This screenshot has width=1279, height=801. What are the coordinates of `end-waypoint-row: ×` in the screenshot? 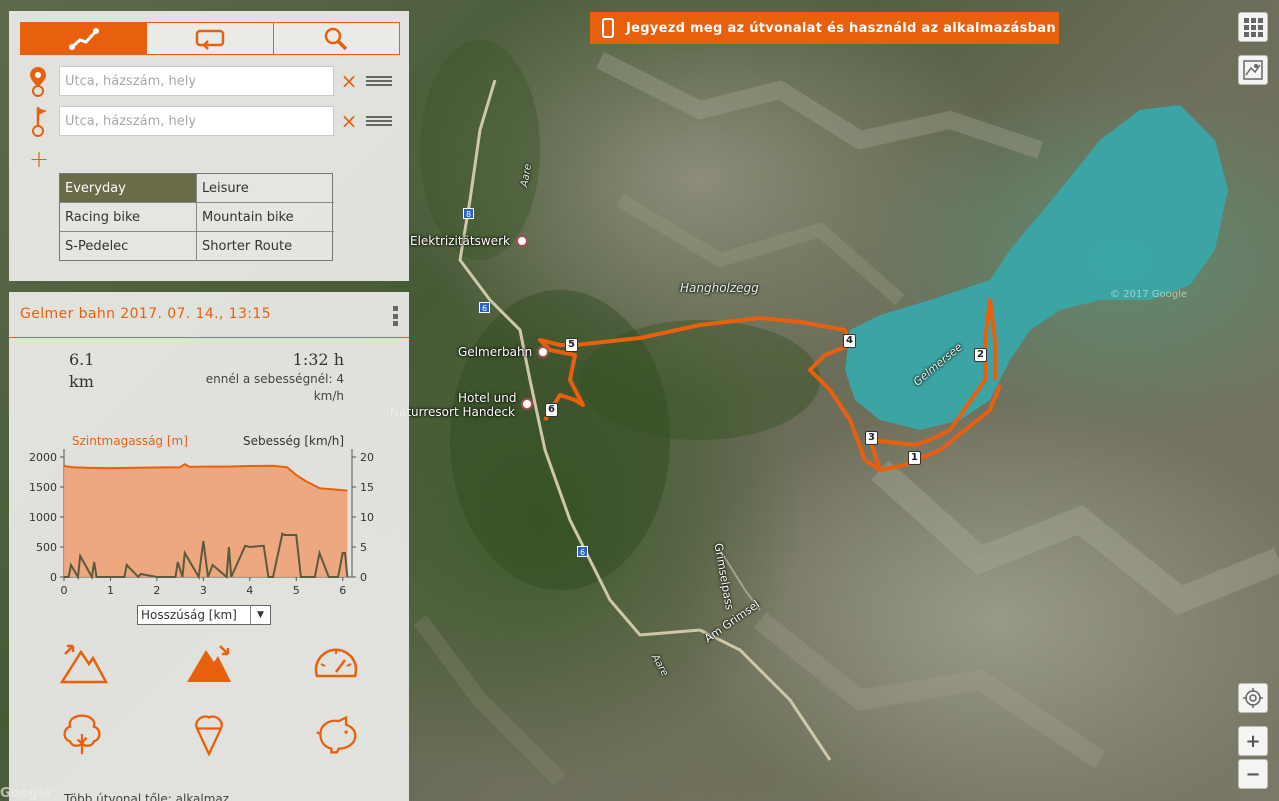 It's located at (212, 121).